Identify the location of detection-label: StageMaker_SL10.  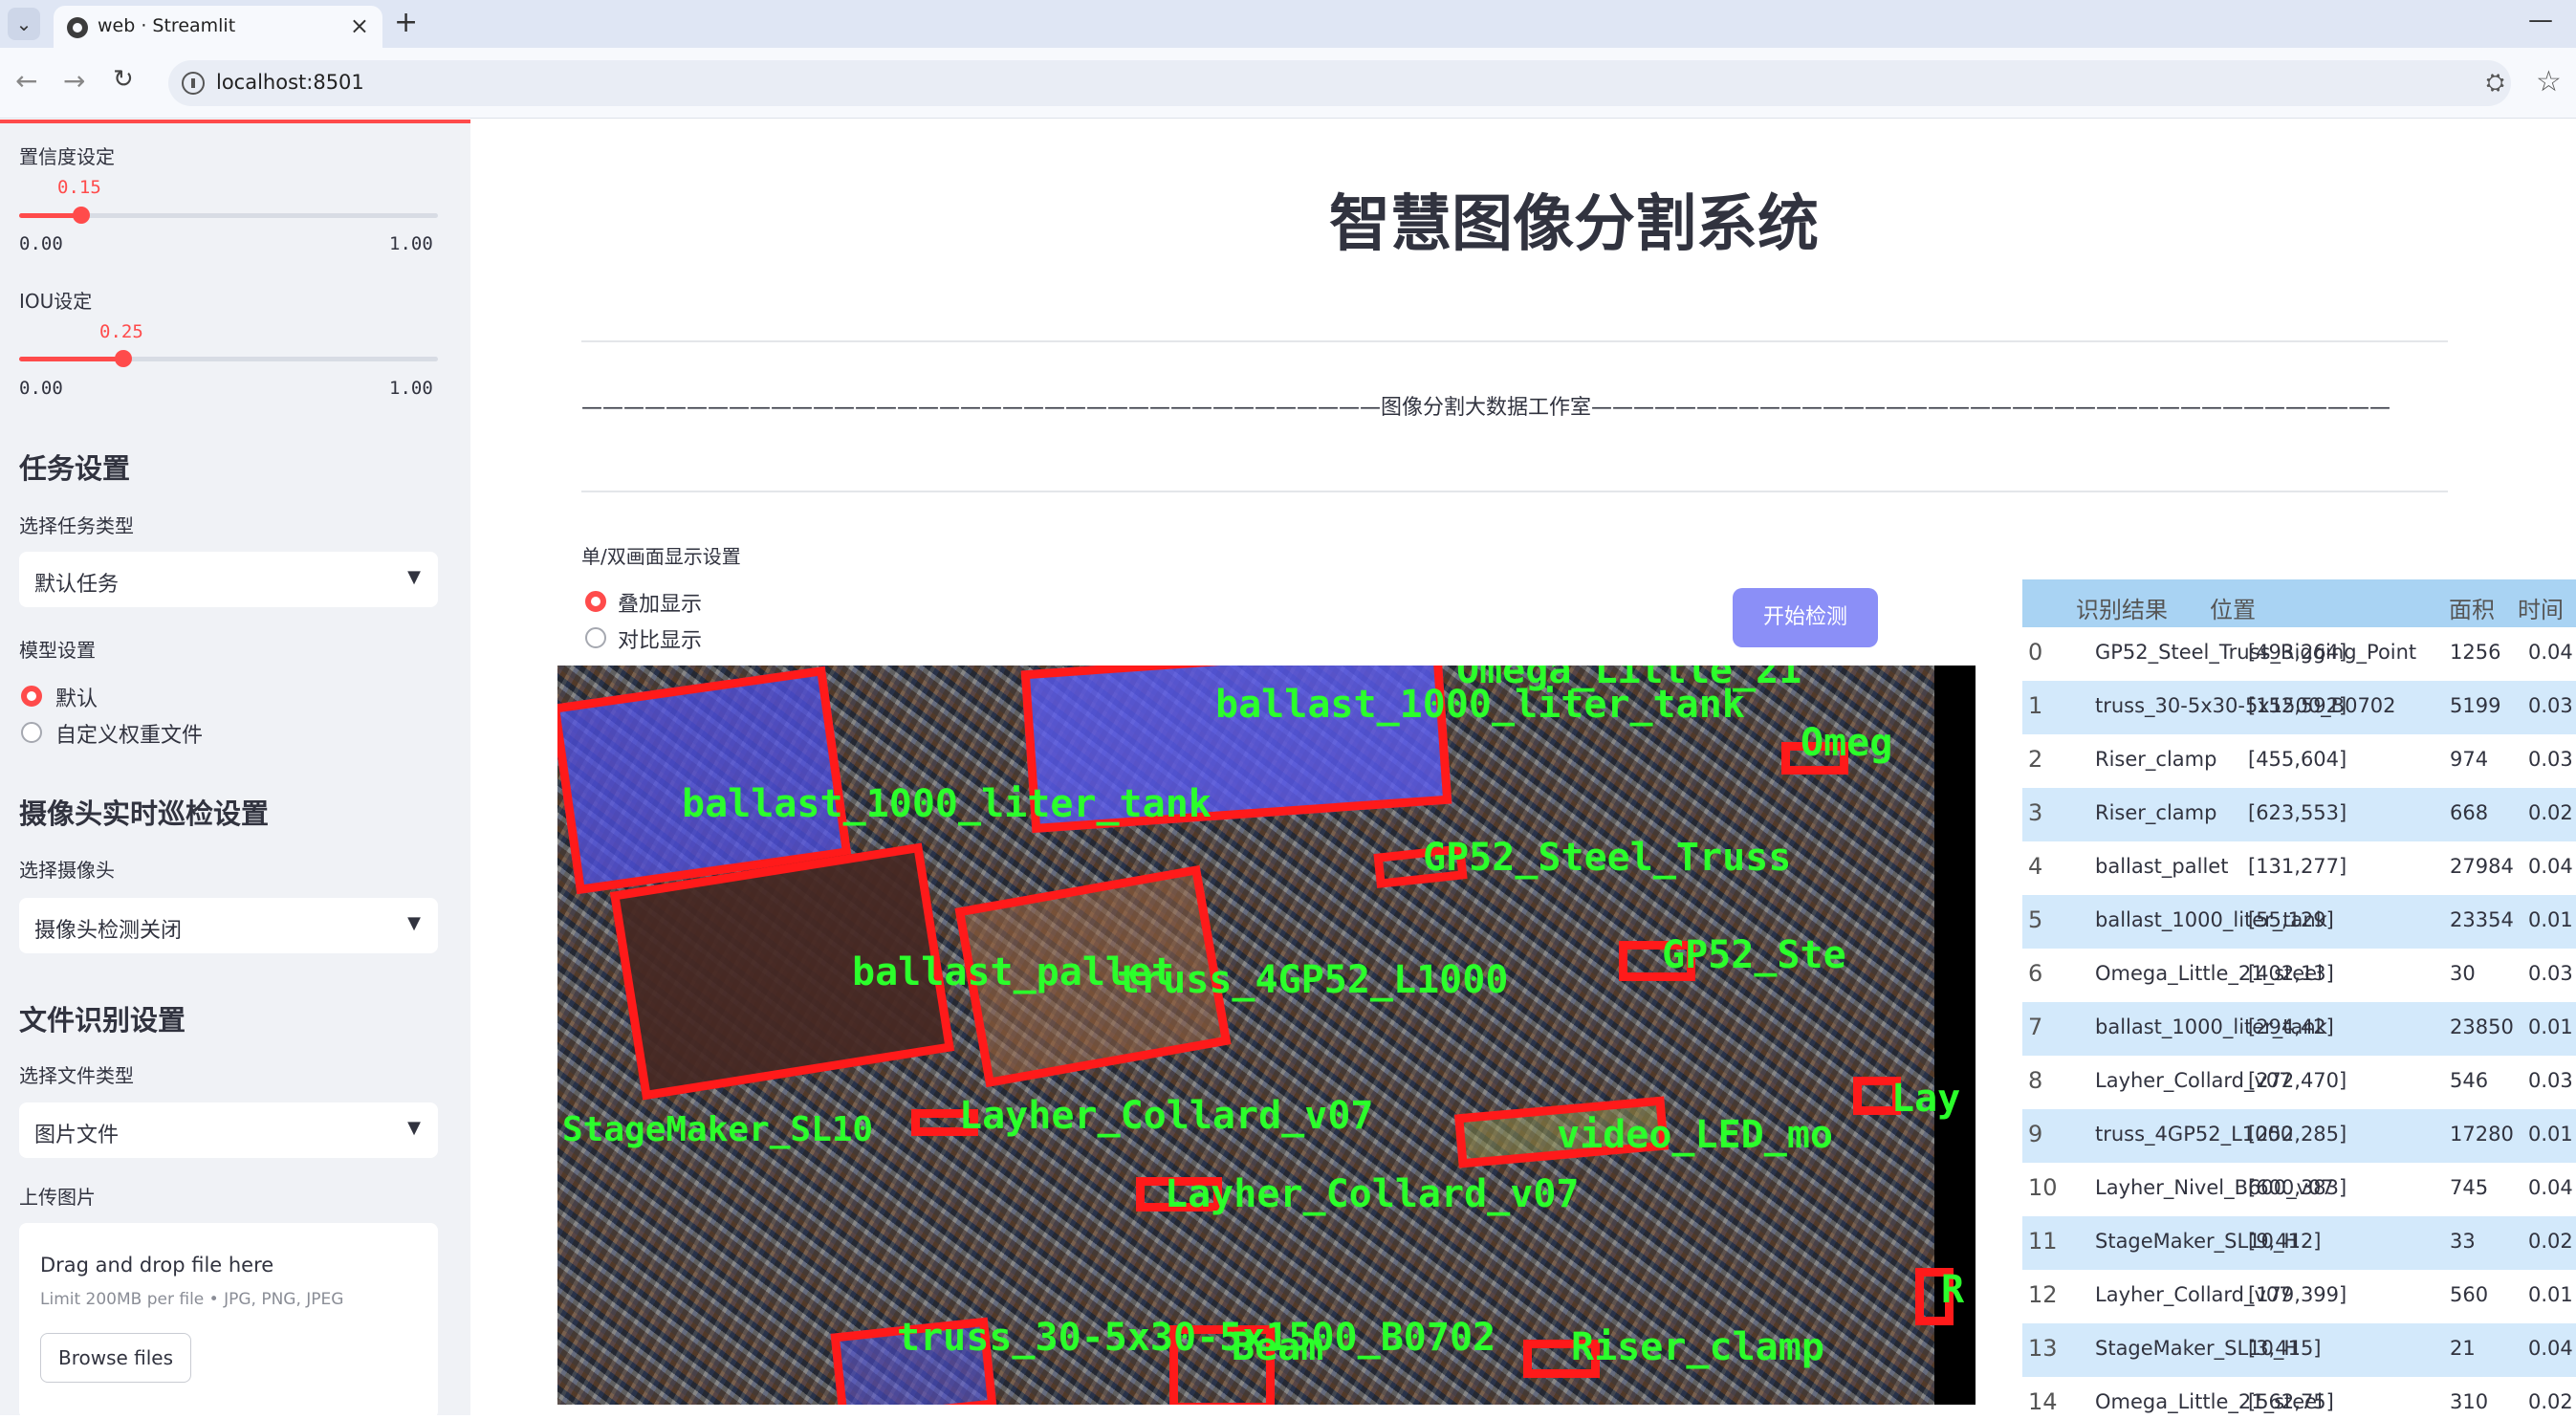
(718, 1129).